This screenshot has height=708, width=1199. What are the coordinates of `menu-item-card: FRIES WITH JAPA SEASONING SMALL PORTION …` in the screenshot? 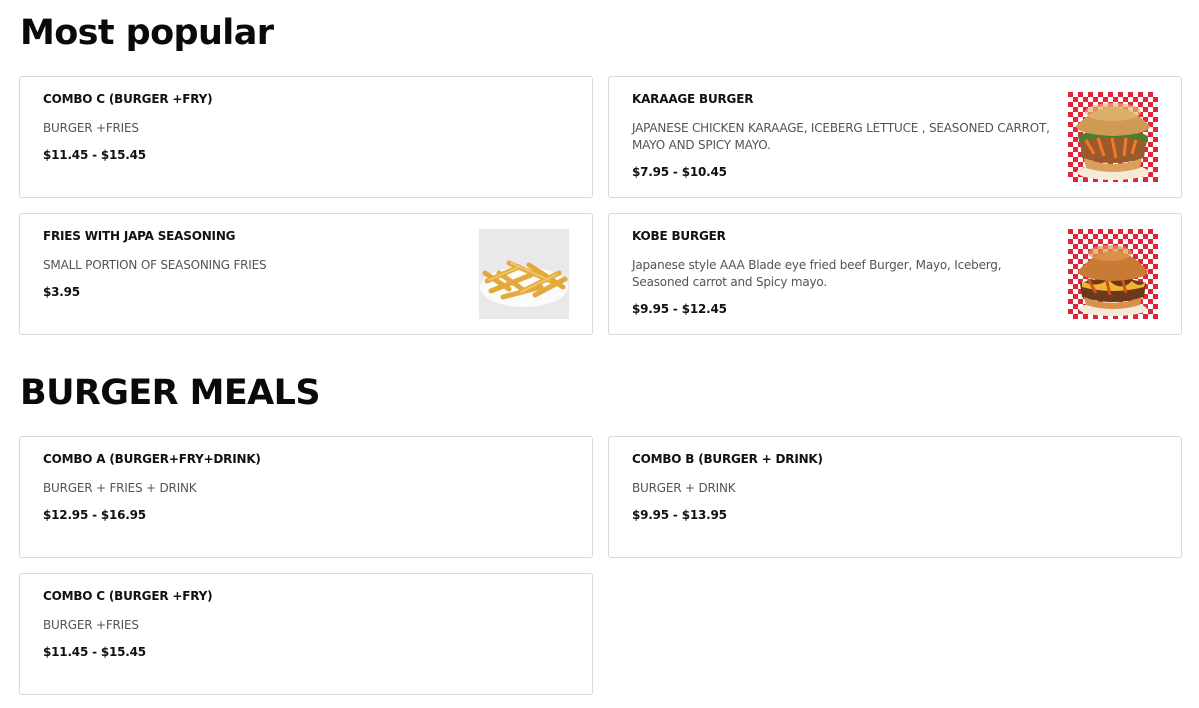 It's located at (306, 274).